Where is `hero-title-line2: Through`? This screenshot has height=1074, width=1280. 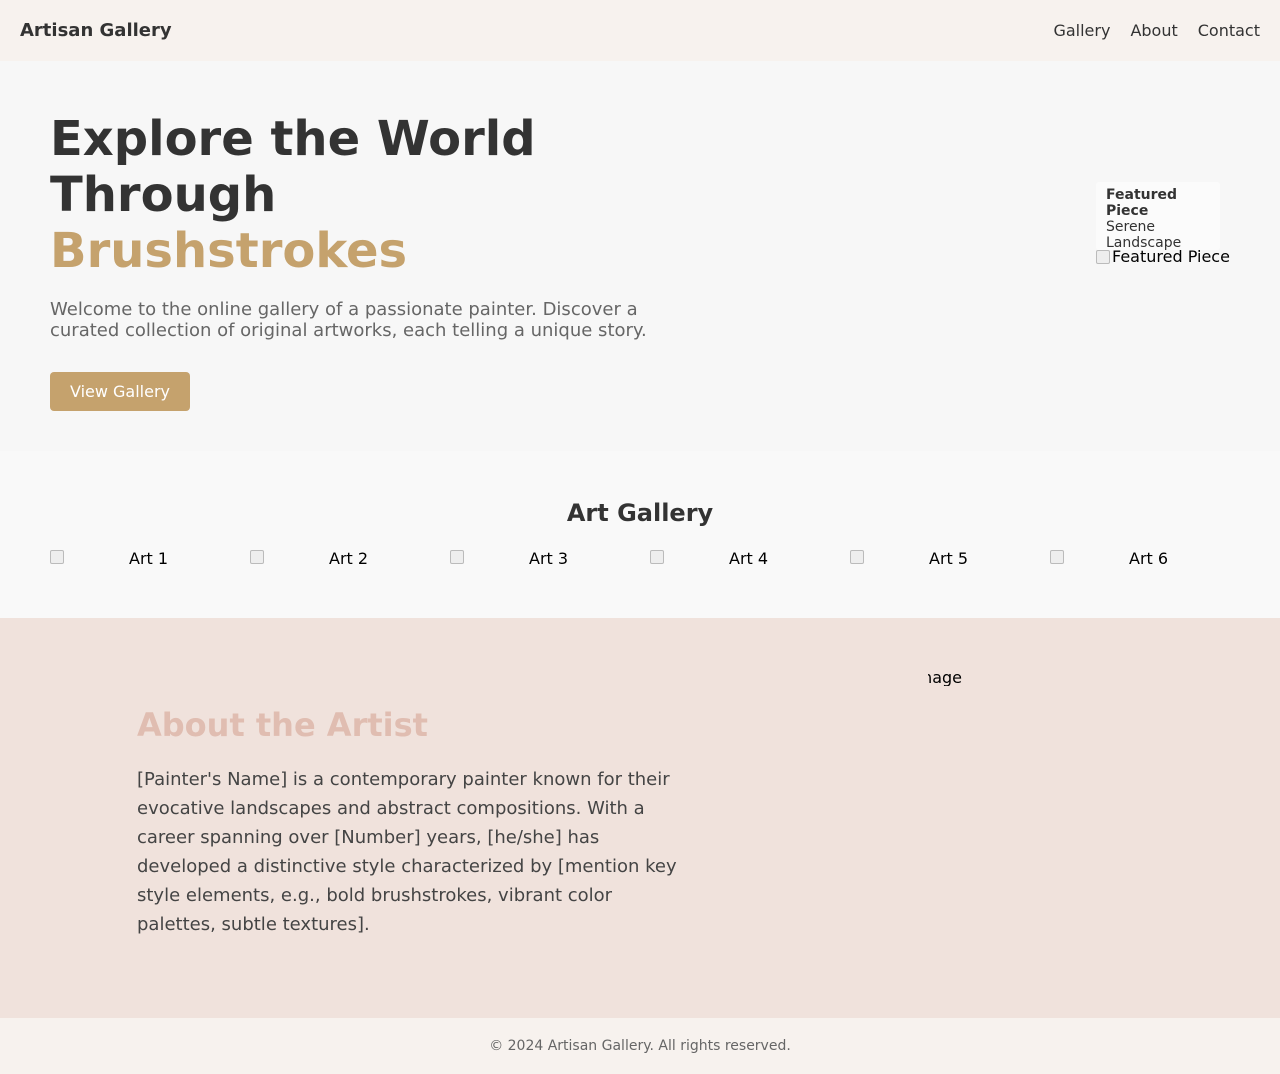
hero-title-line2: Through is located at coordinates (163, 195).